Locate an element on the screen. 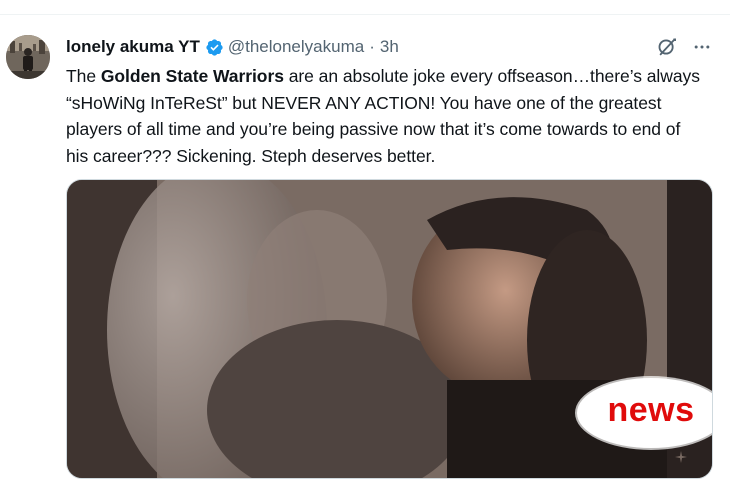 This screenshot has height=479, width=730. tweet-header: lonely akuma YT @thelonelyakuma · 3h is located at coordinates (232, 47).